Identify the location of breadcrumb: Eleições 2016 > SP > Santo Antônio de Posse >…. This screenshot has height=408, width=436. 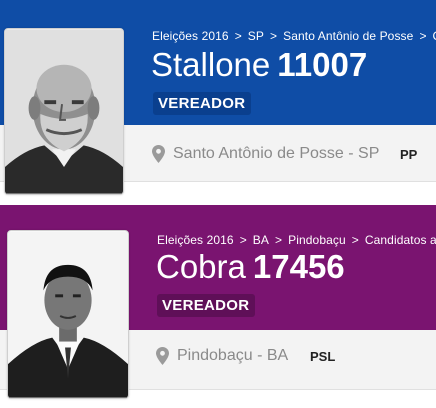
(294, 36).